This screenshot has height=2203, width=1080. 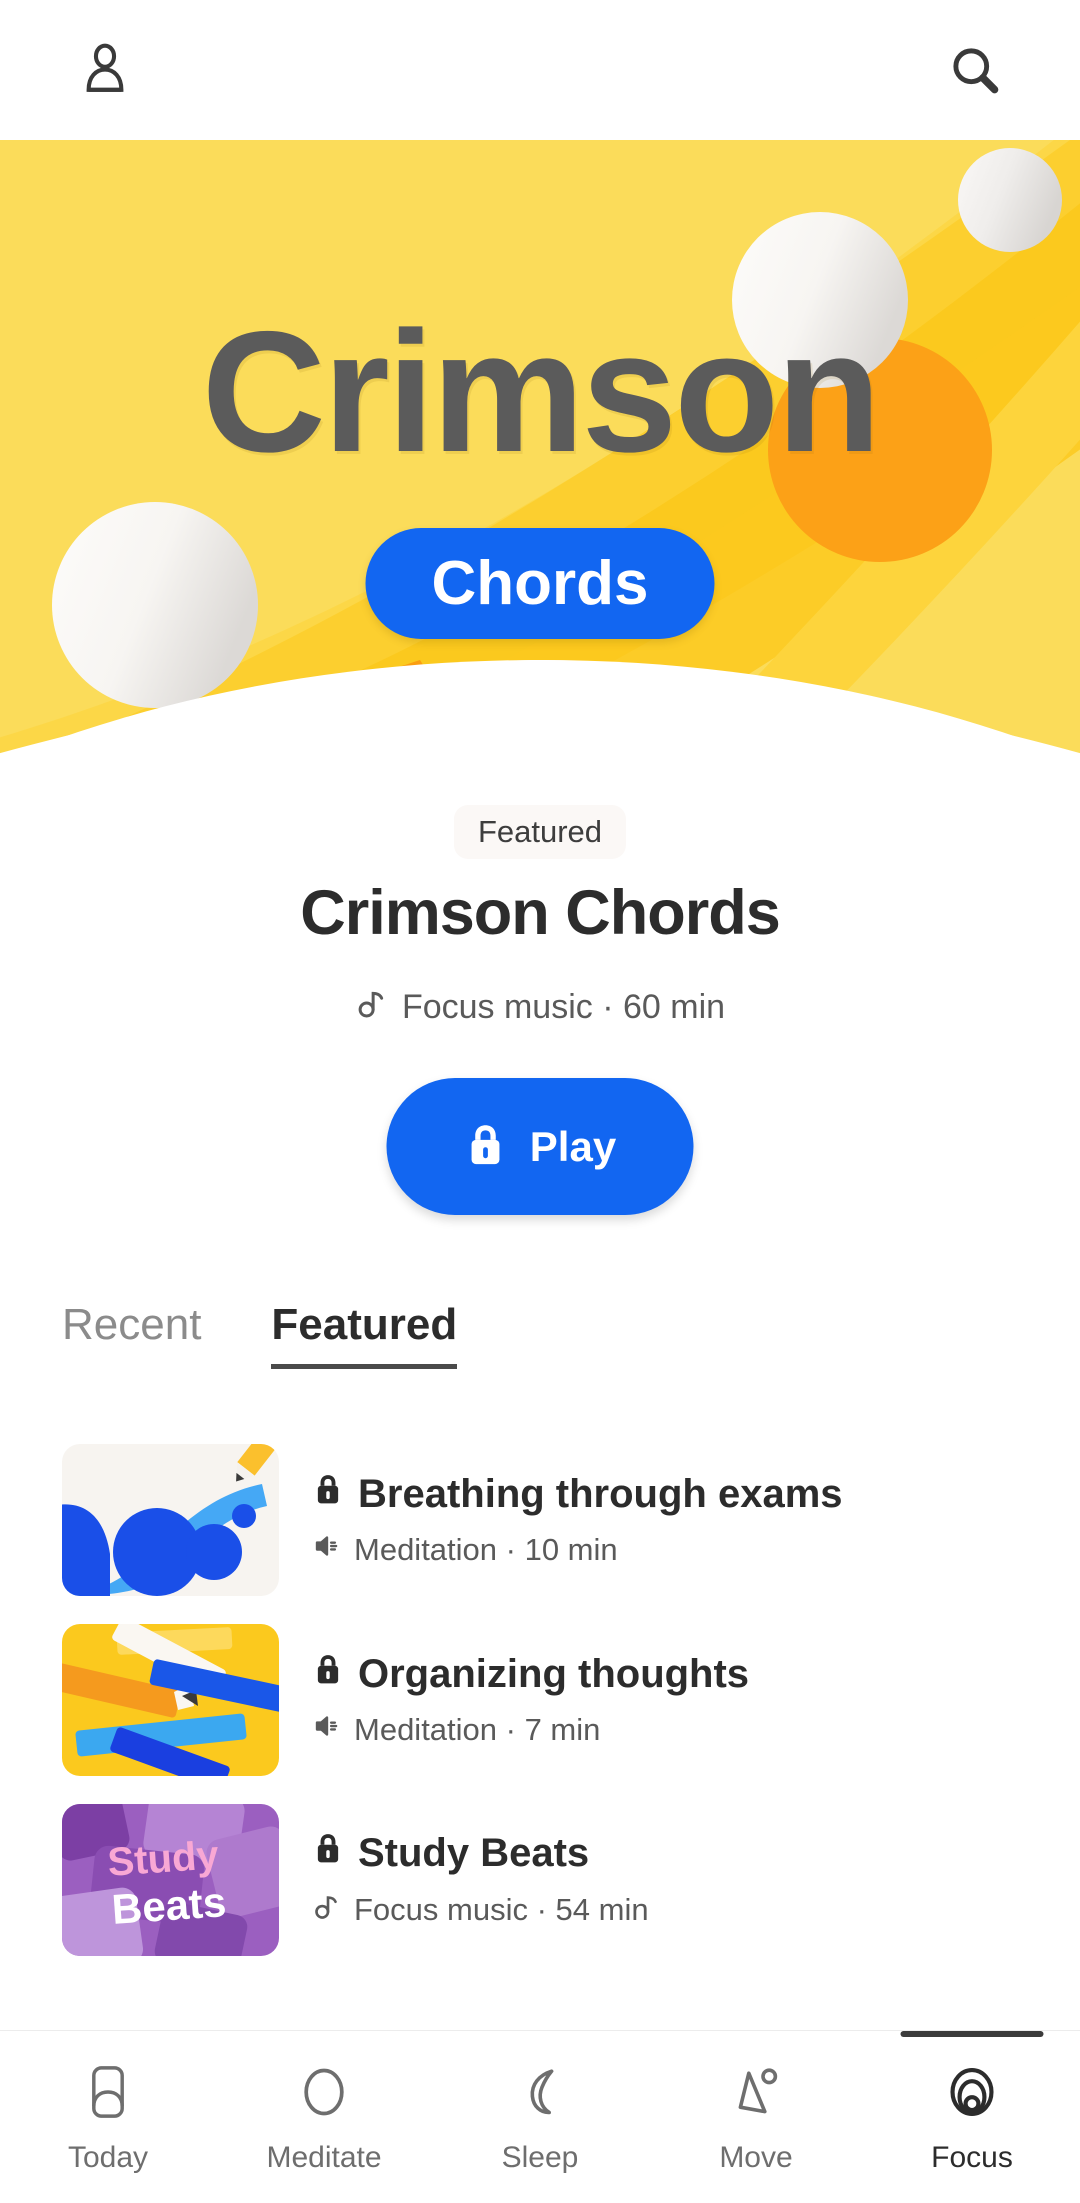 I want to click on hero-badge: Chords, so click(x=540, y=583).